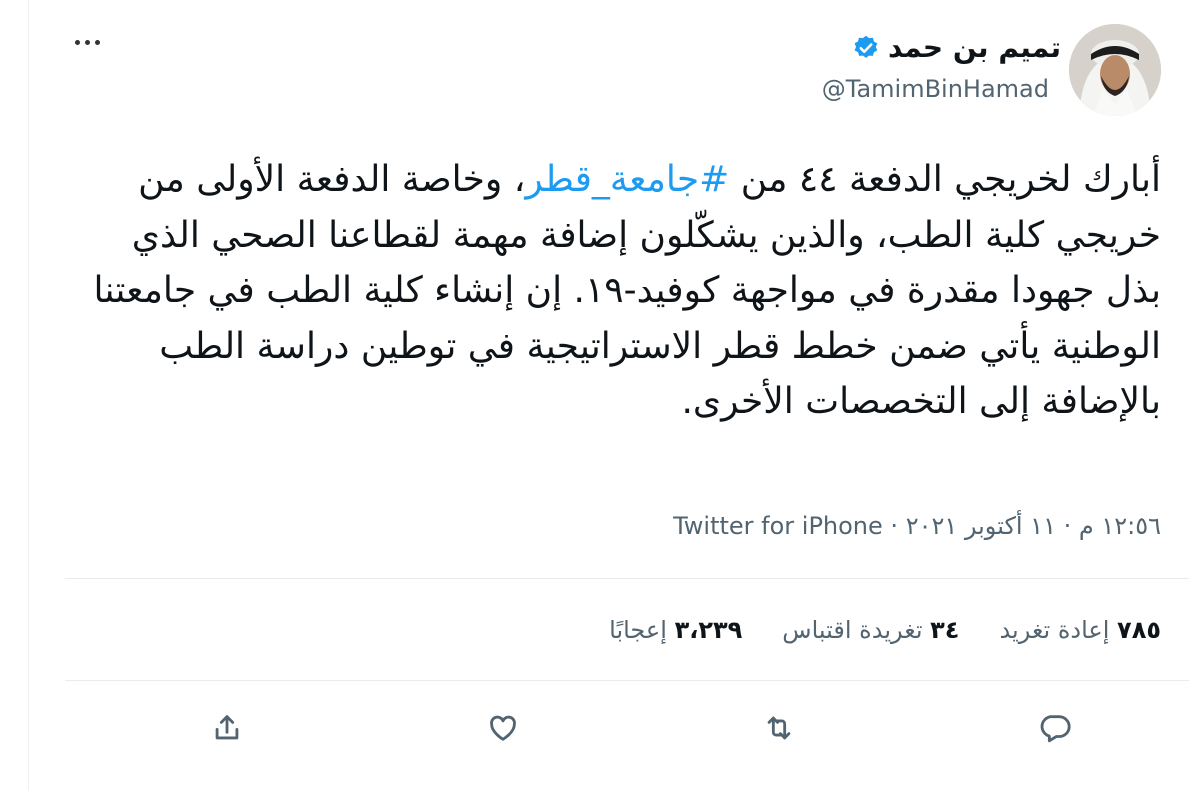 This screenshot has width=1200, height=790. What do you see at coordinates (638, 630) in the screenshot?
I see `likes-label: إعجابًا` at bounding box center [638, 630].